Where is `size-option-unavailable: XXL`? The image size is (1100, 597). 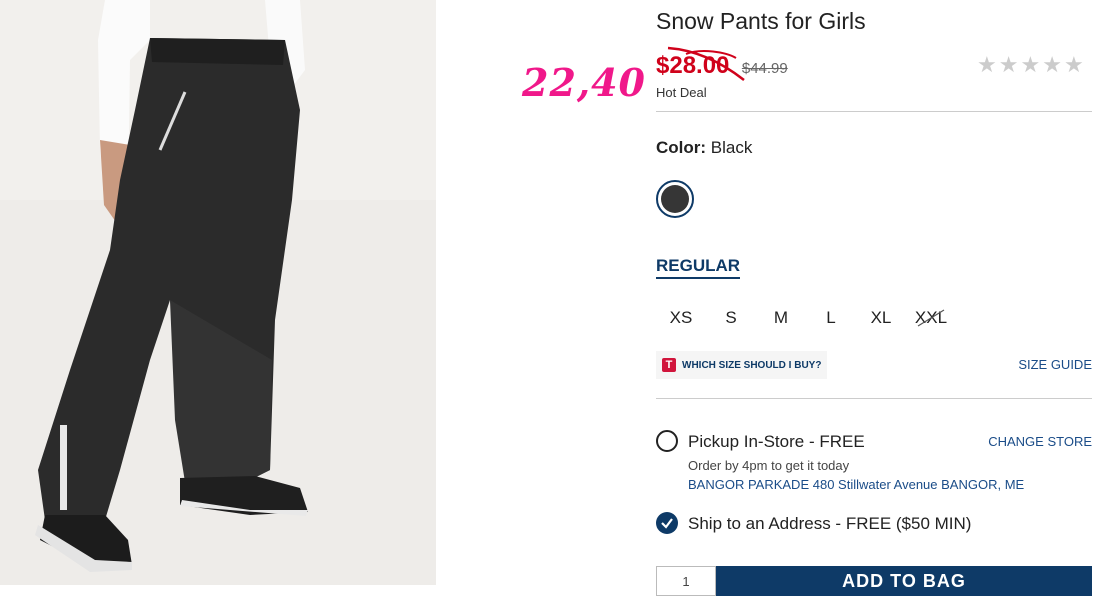
size-option-unavailable: XXL is located at coordinates (931, 318).